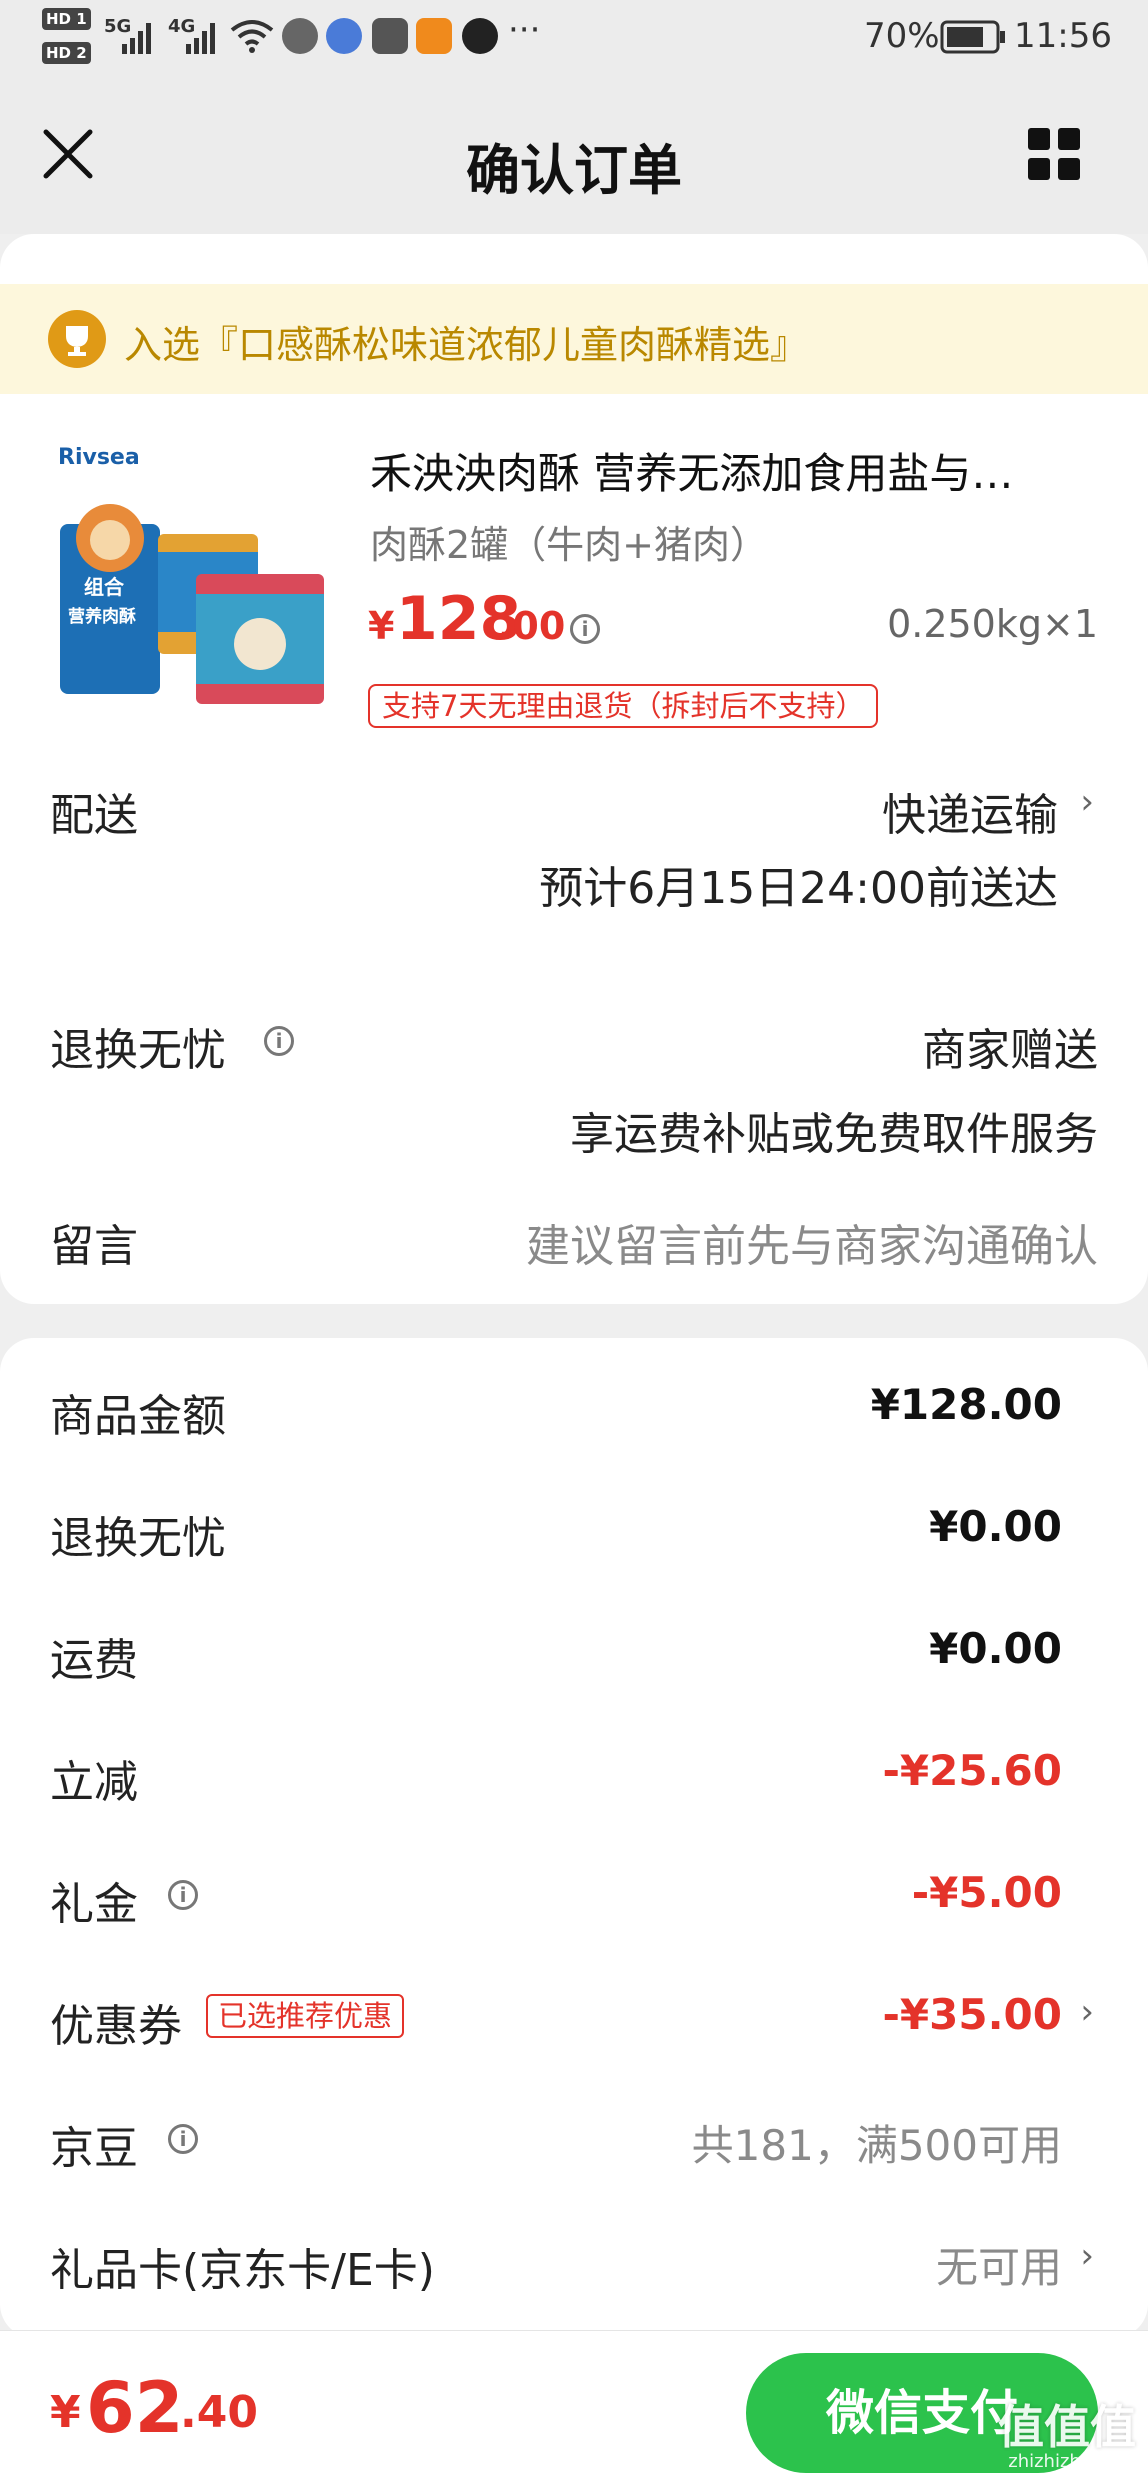  What do you see at coordinates (99, 457) in the screenshot?
I see `brand-logo: Rivsea` at bounding box center [99, 457].